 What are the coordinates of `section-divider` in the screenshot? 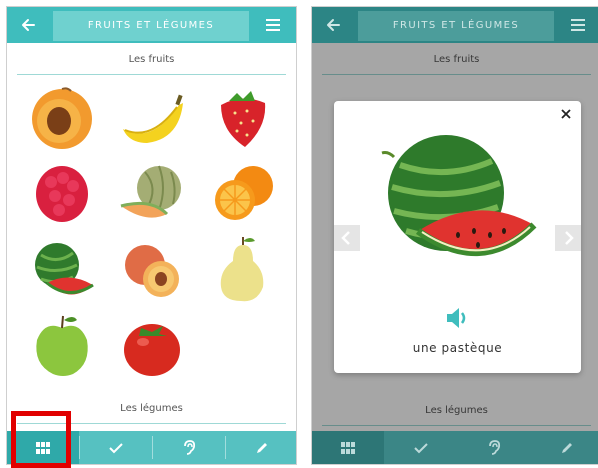 It's located at (151, 74).